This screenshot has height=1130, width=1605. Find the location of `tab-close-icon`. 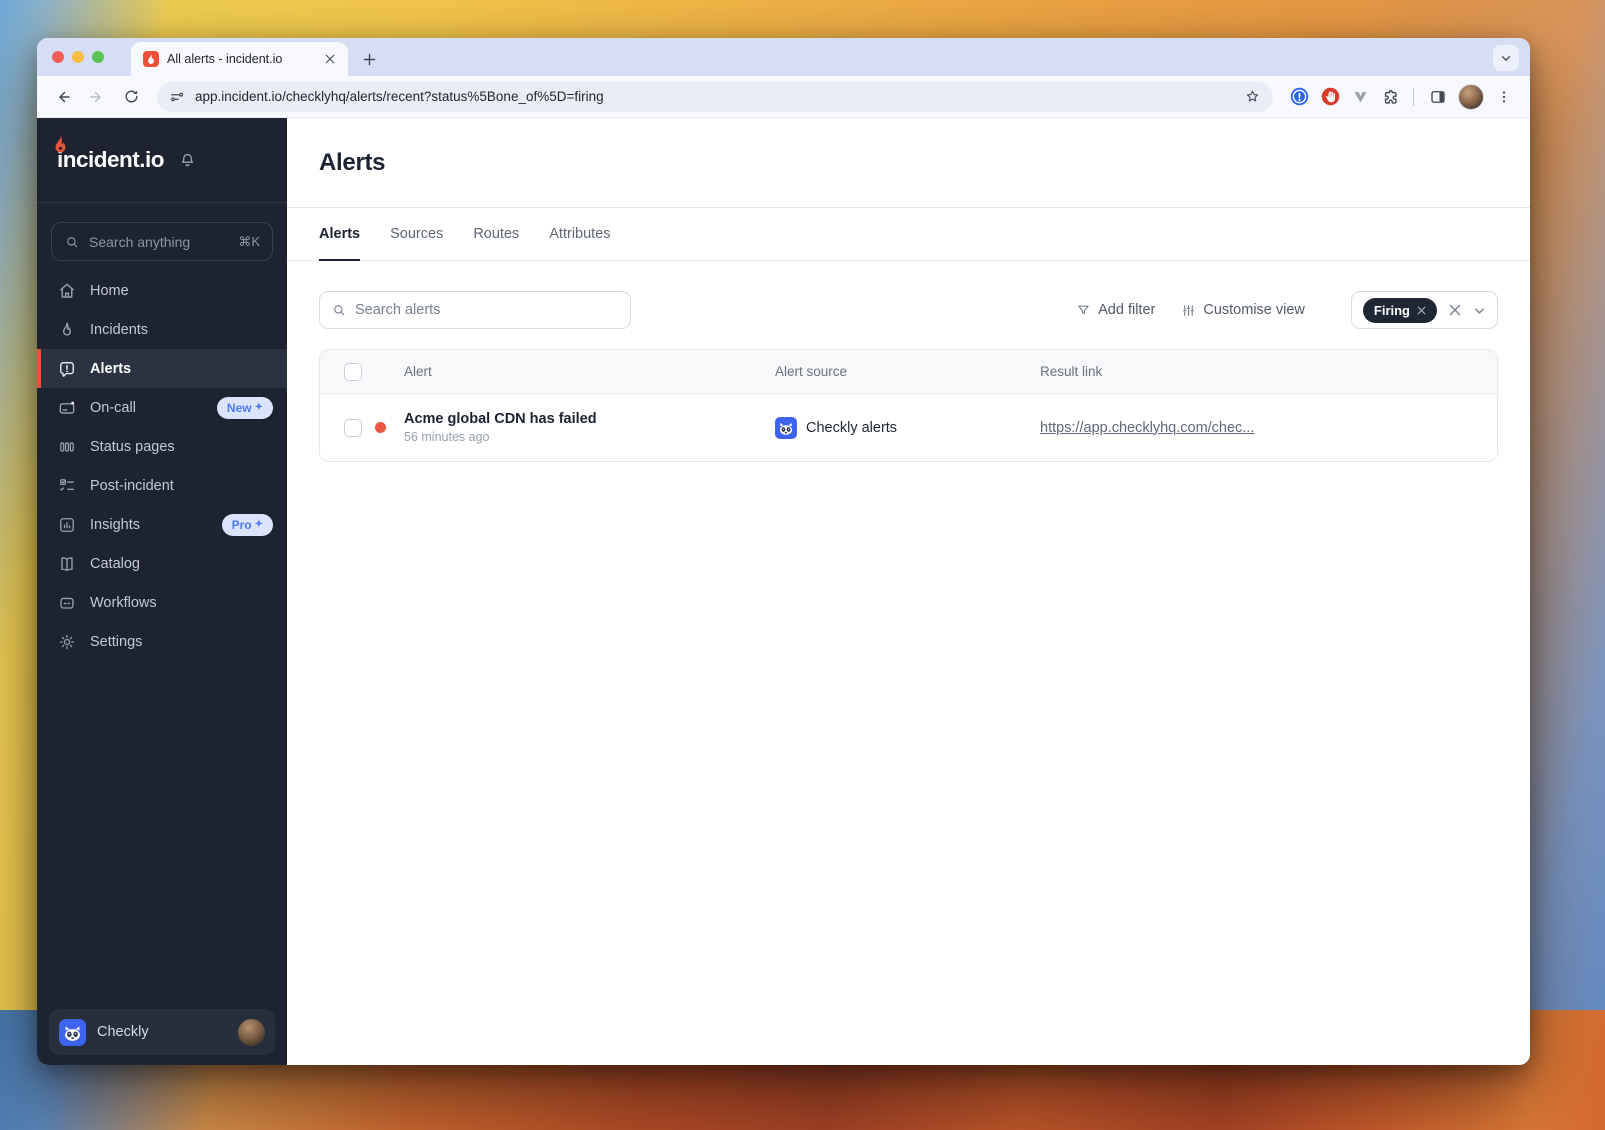

tab-close-icon is located at coordinates (330, 59).